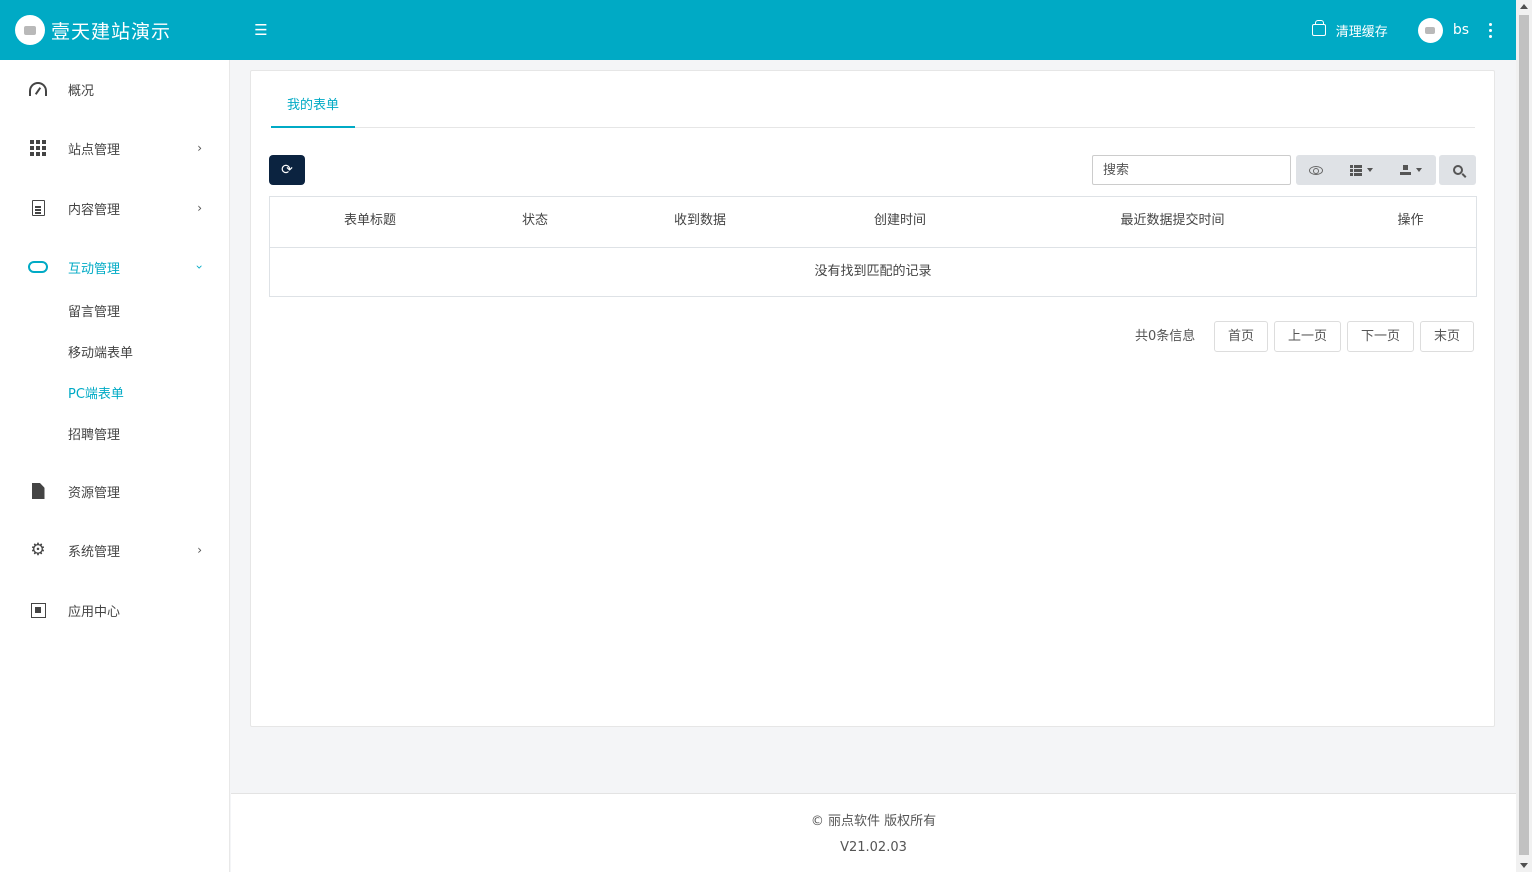 The image size is (1532, 872). What do you see at coordinates (94, 269) in the screenshot?
I see `sidebar-item-label: 互动管理` at bounding box center [94, 269].